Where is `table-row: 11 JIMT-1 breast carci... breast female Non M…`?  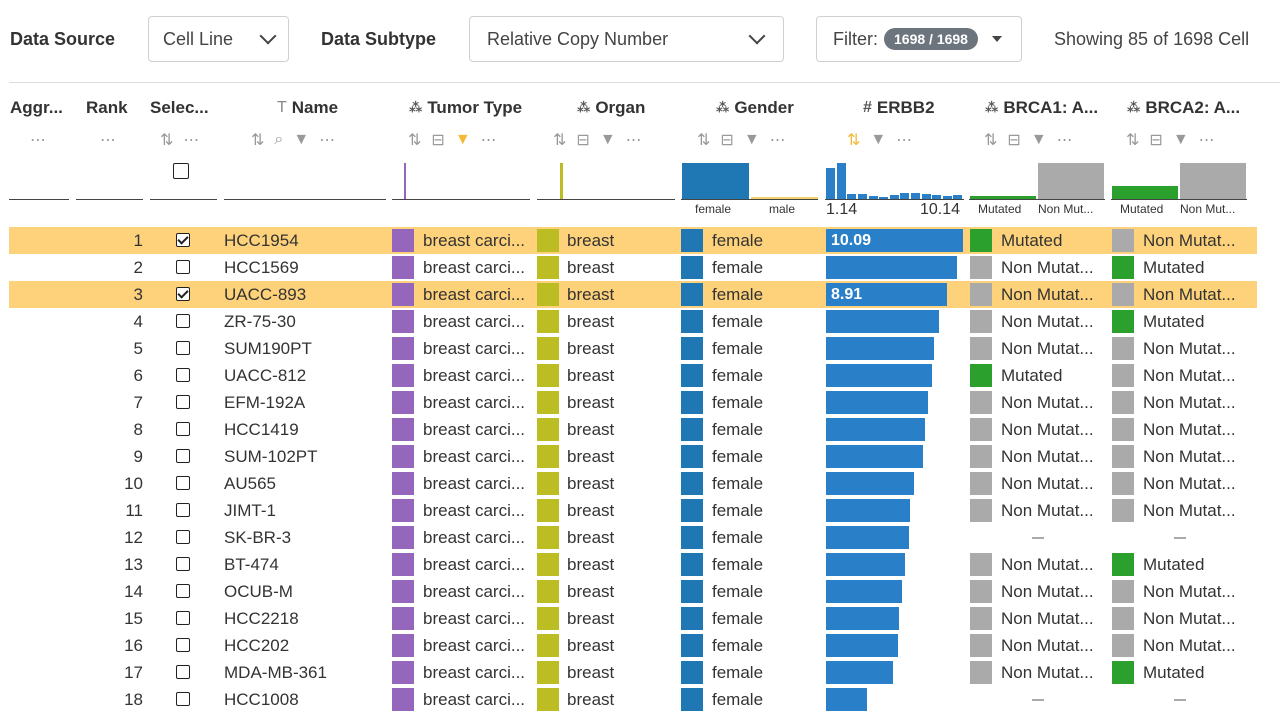 table-row: 11 JIMT-1 breast carci... breast female Non M… is located at coordinates (633, 510).